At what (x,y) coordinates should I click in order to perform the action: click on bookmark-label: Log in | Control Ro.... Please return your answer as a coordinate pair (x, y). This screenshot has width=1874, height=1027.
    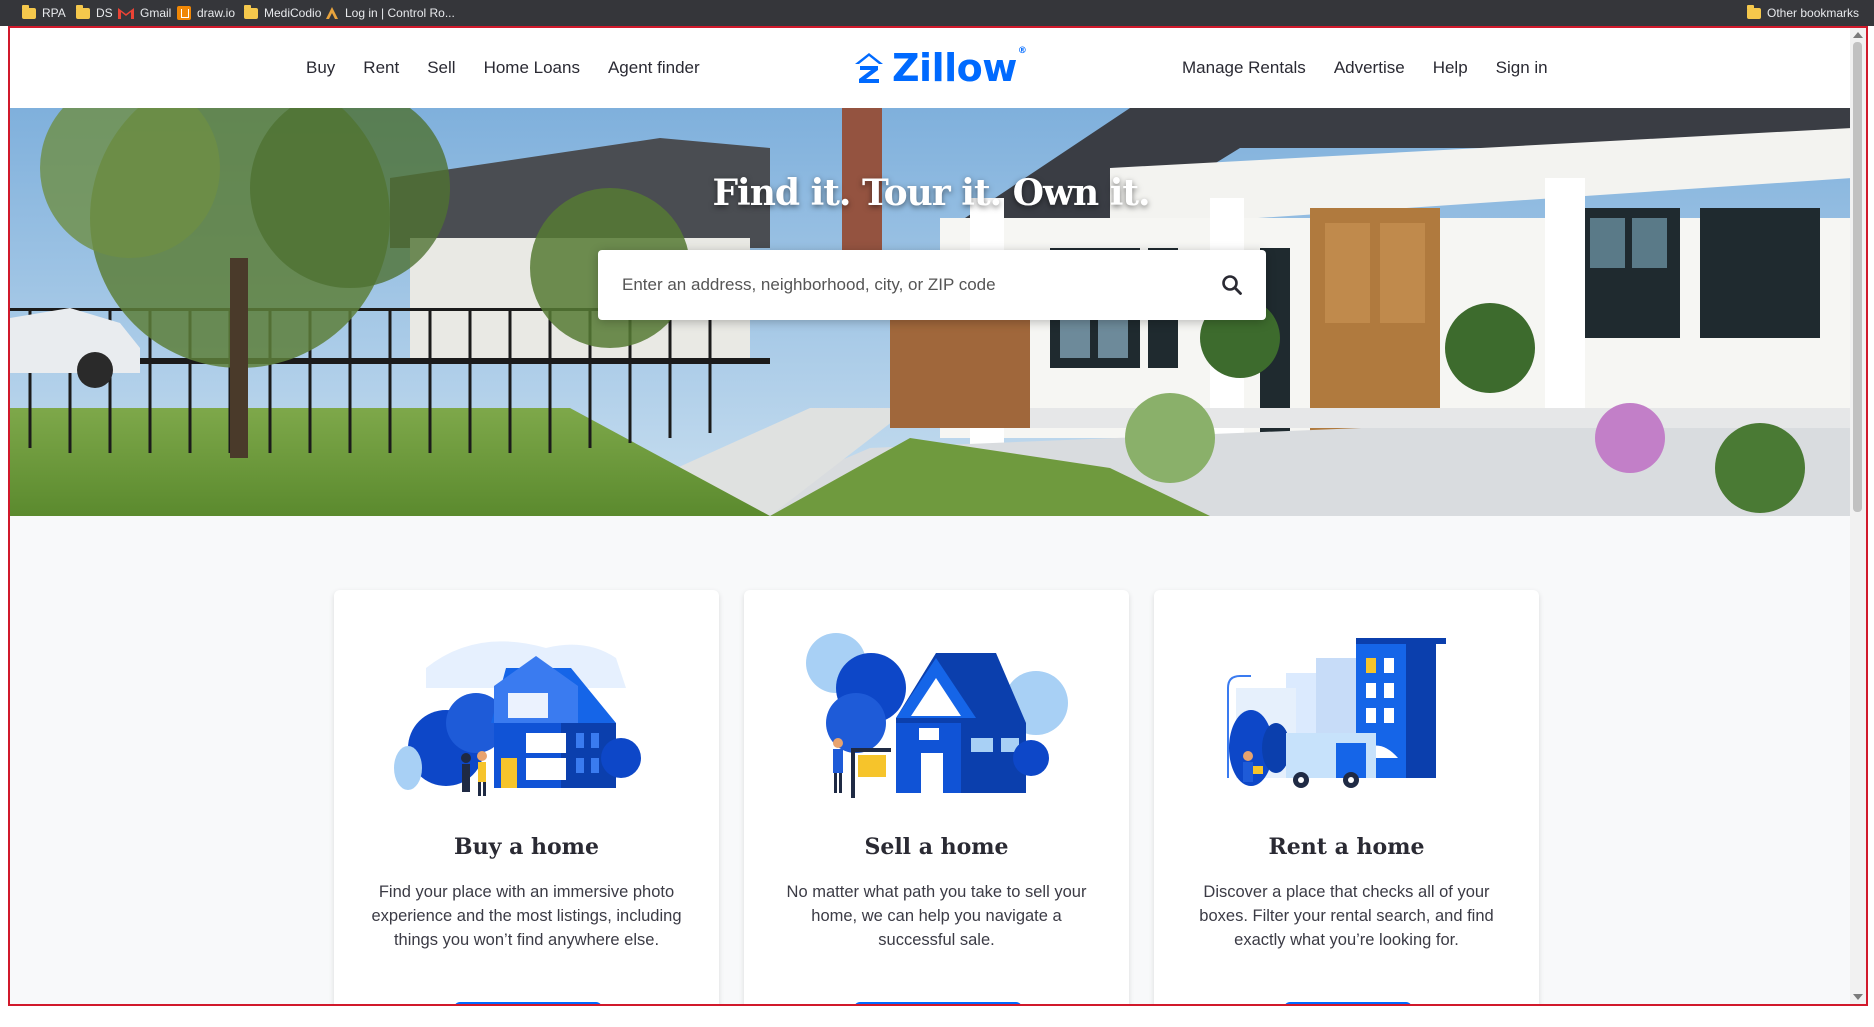
    Looking at the image, I should click on (400, 13).